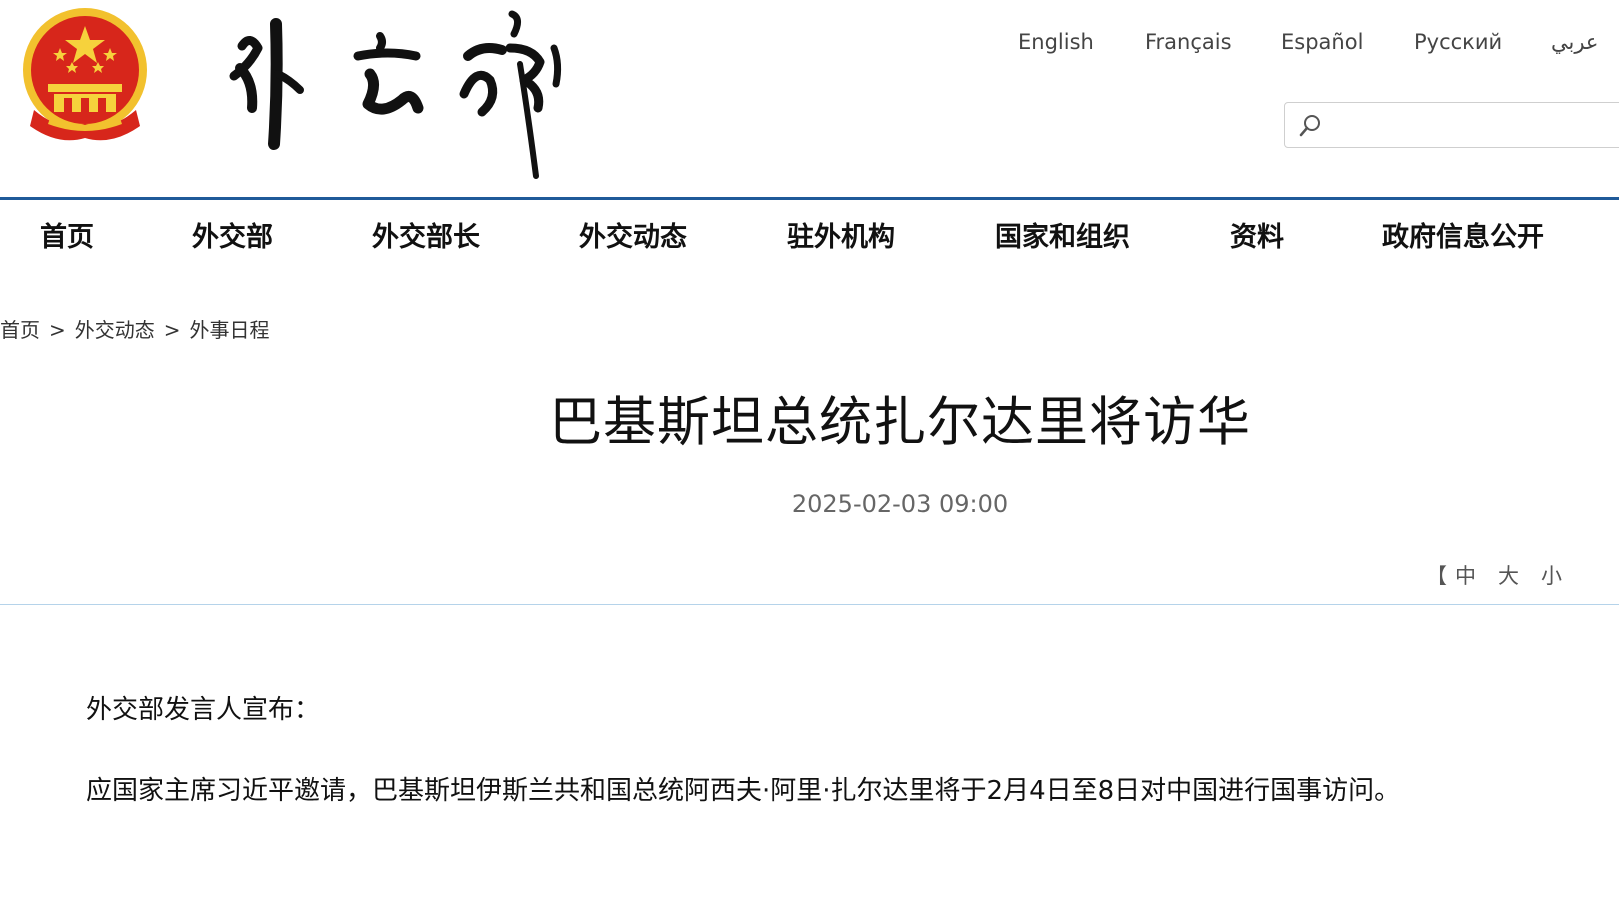 The width and height of the screenshot is (1619, 910). Describe the element at coordinates (1465, 576) in the screenshot. I see `font-size-medium-button: 中` at that location.